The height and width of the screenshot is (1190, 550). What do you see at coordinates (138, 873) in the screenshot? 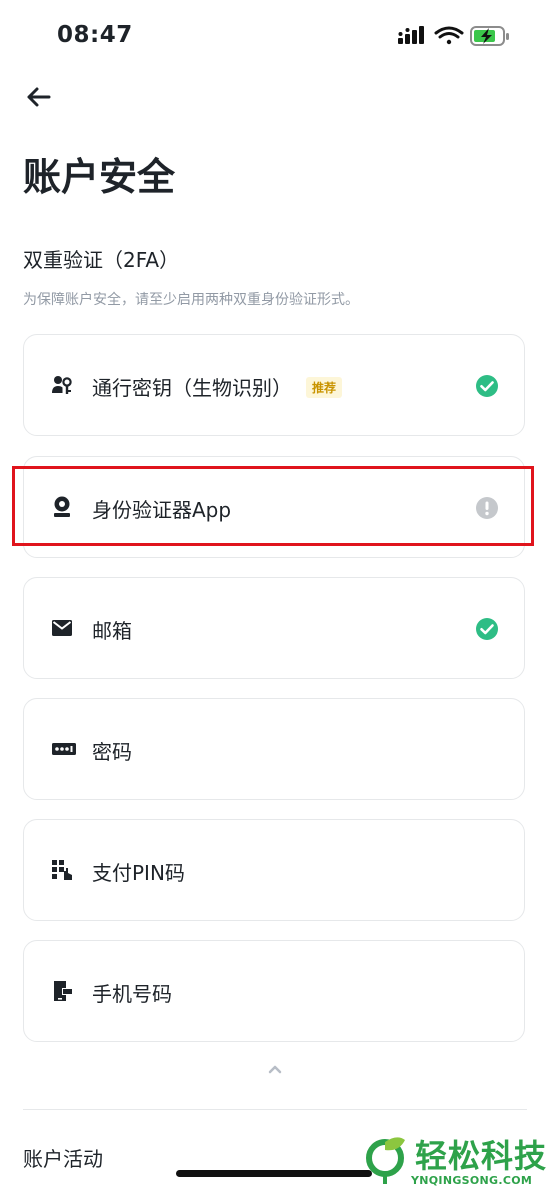
I see `payment-pin-label: 支付PIN码` at bounding box center [138, 873].